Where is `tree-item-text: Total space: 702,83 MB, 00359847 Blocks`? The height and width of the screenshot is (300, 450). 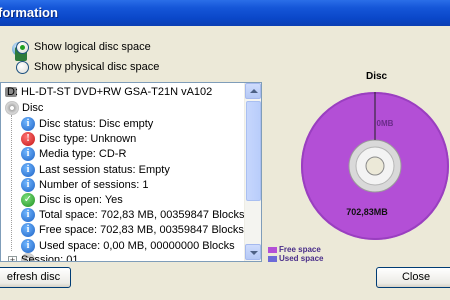
tree-item-text: Total space: 702,83 MB, 00359847 Blocks is located at coordinates (142, 215).